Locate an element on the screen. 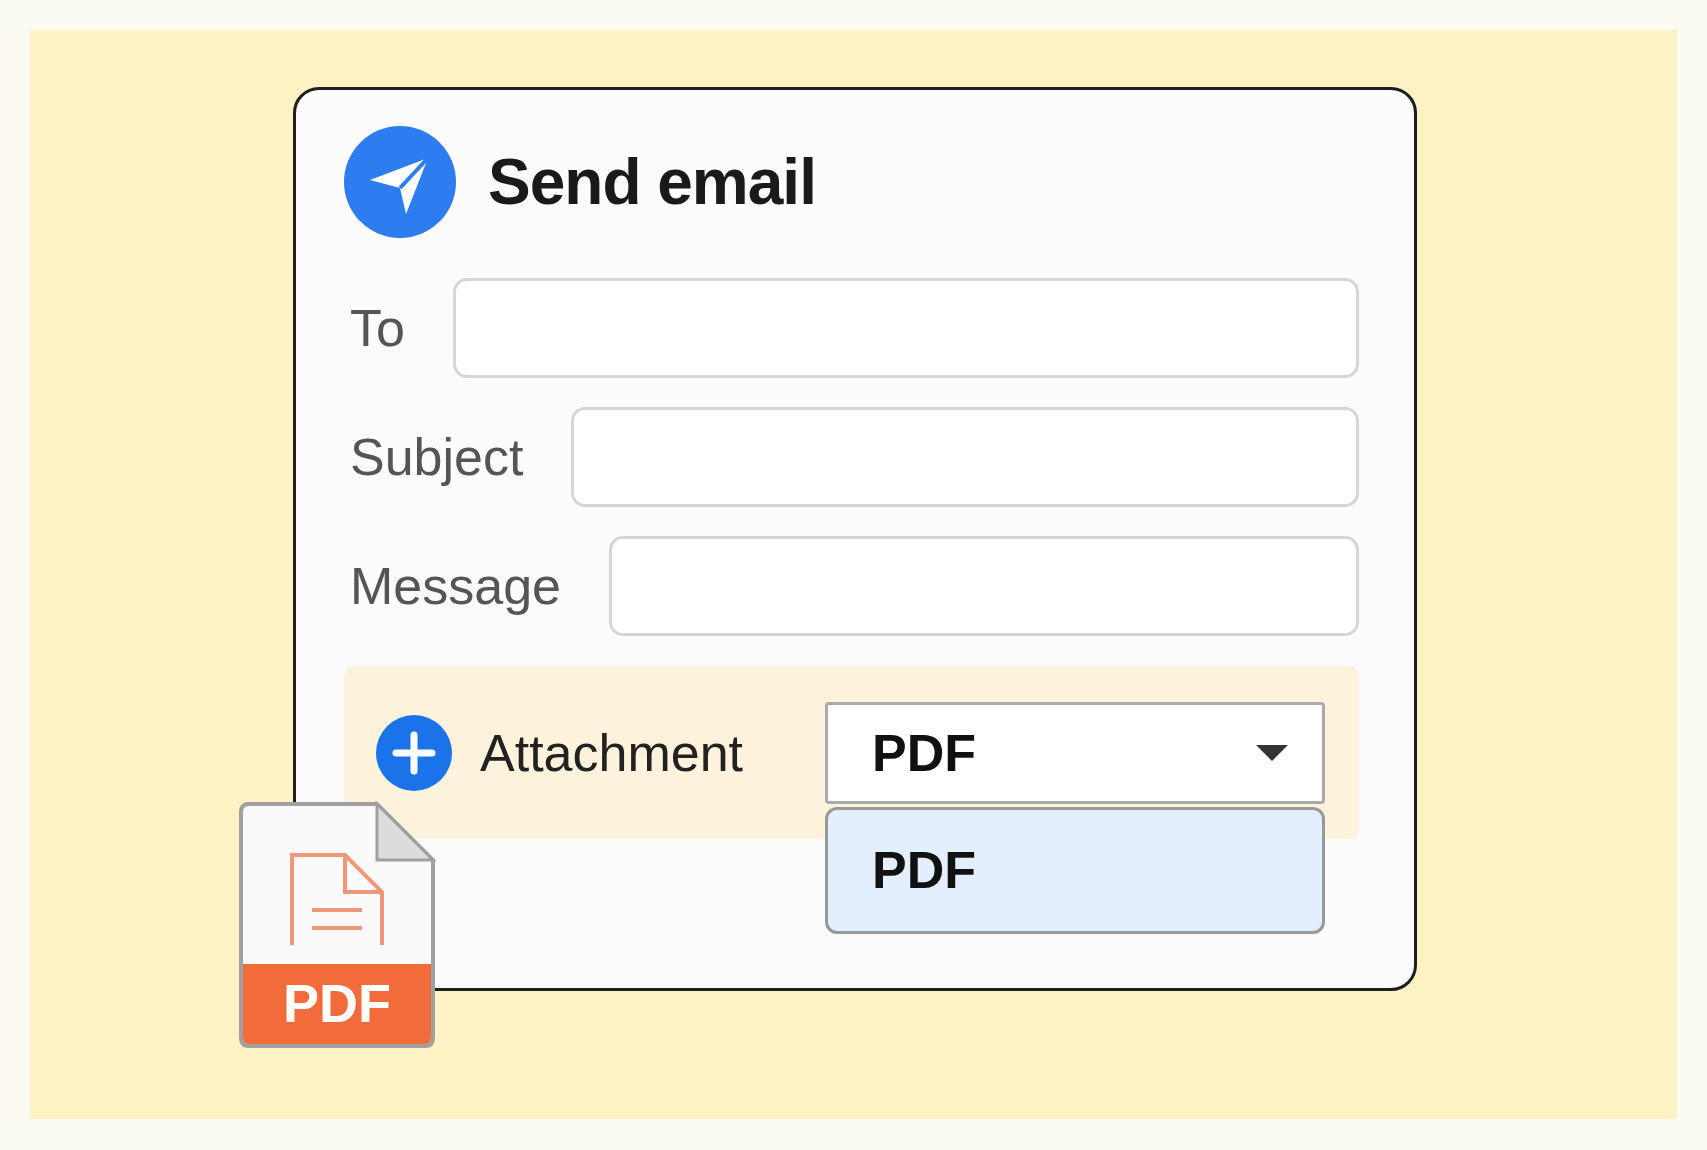 The height and width of the screenshot is (1150, 1707). file-type-label: PDF is located at coordinates (337, 1003).